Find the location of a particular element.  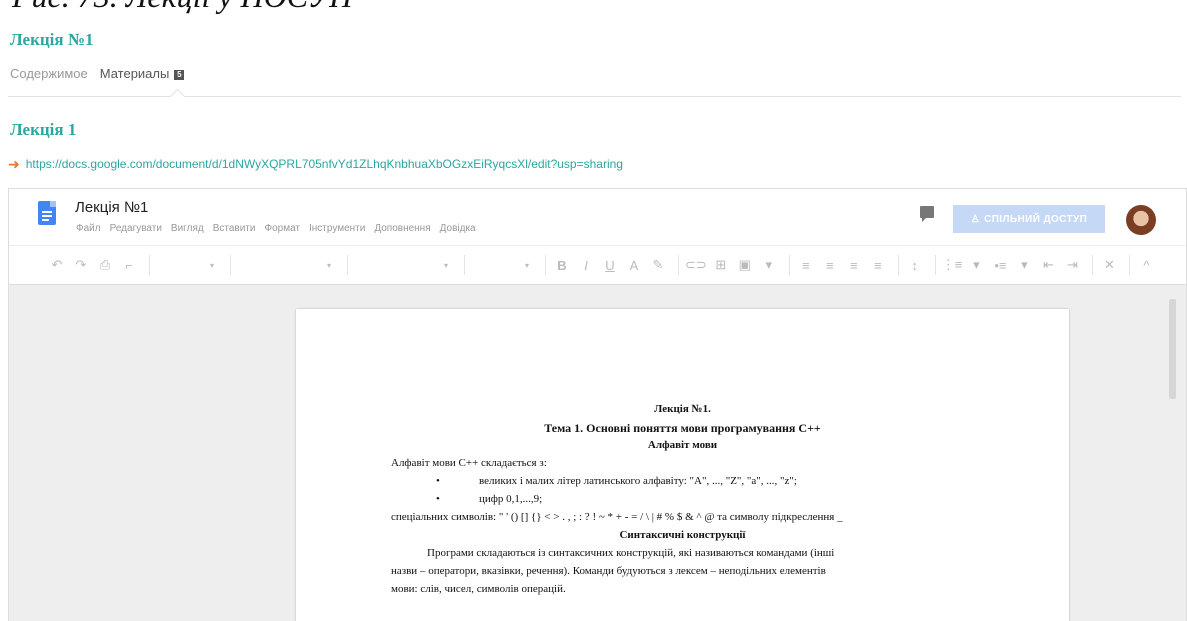

course-title: Лекція №1 is located at coordinates (52, 39).